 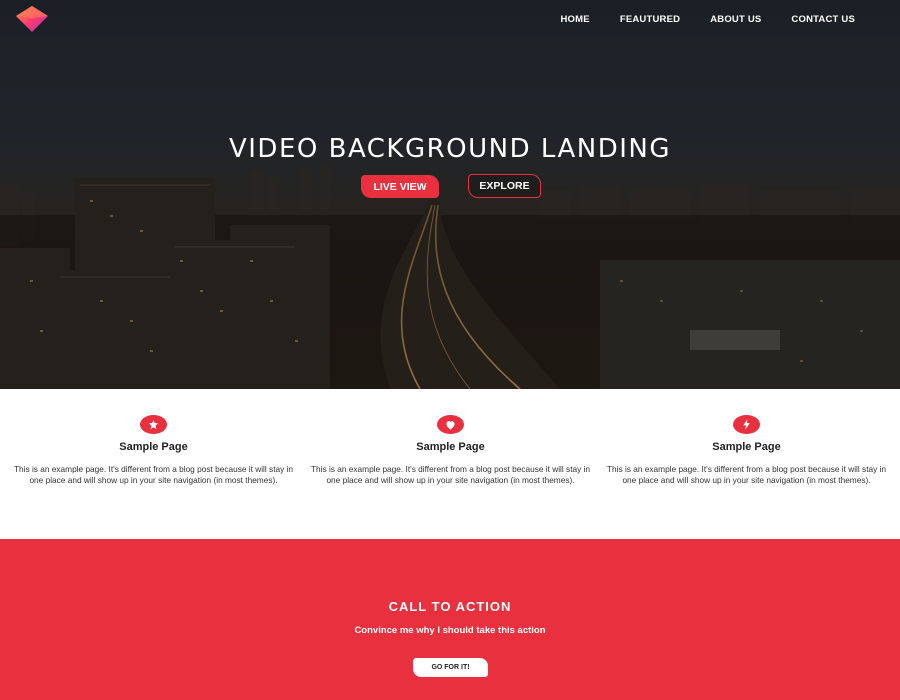 What do you see at coordinates (746, 424) in the screenshot?
I see `lightning-icon` at bounding box center [746, 424].